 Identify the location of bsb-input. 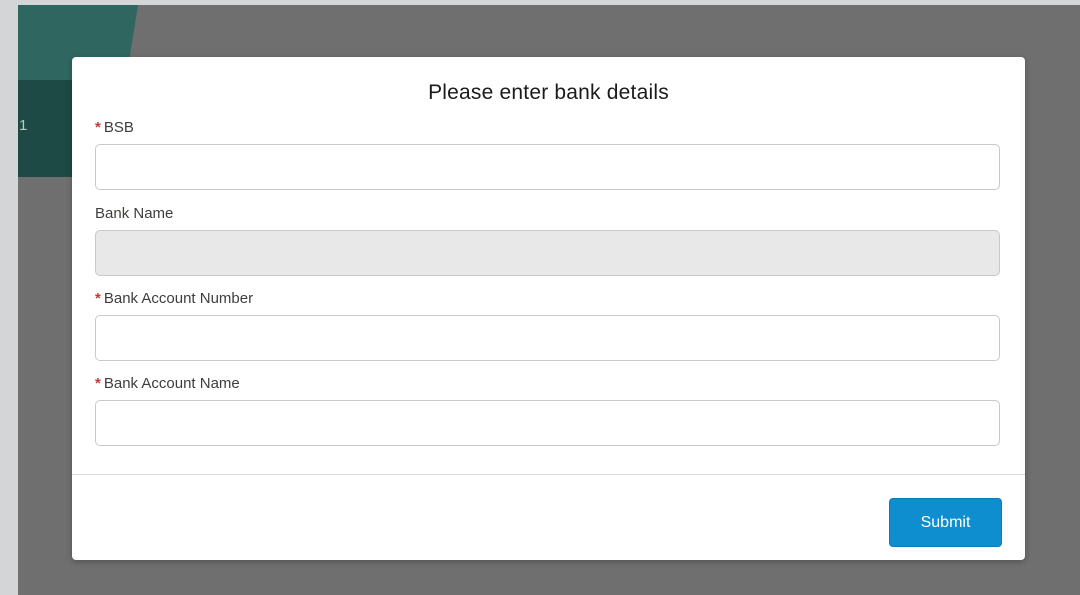
(547, 167).